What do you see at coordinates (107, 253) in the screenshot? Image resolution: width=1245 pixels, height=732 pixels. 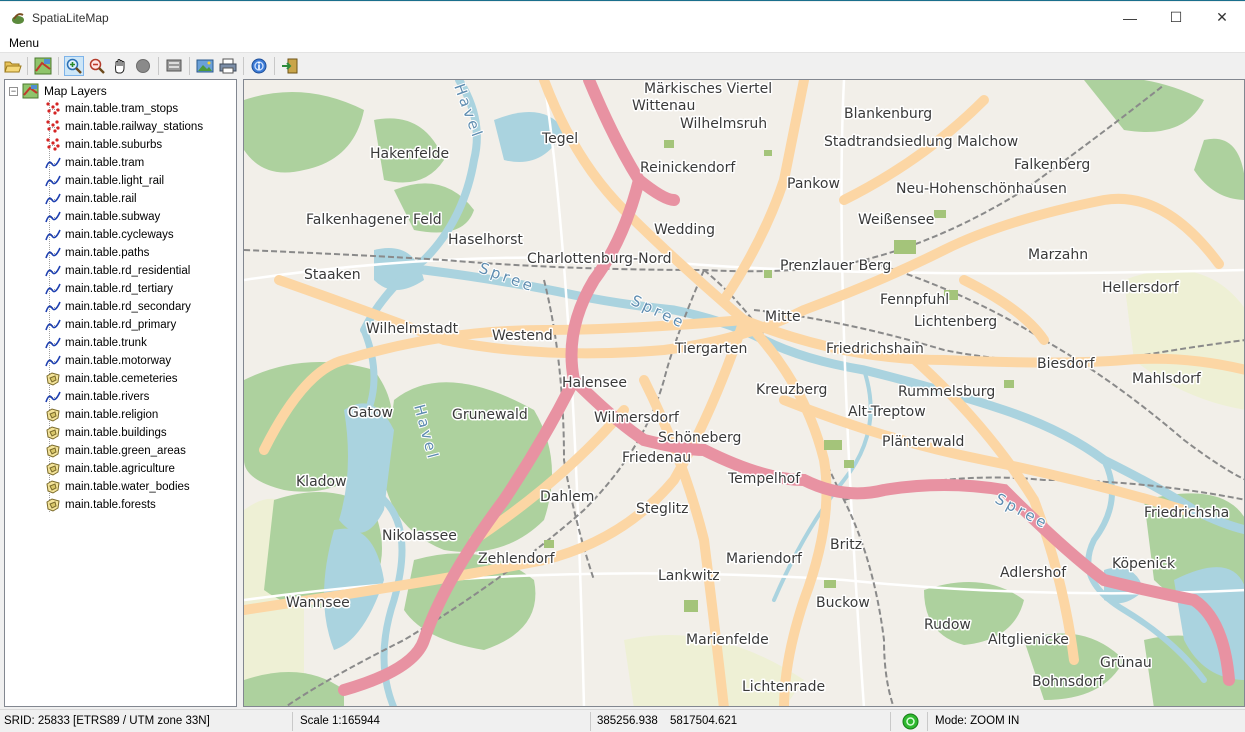 I see `tree-layer-label: main.table.paths` at bounding box center [107, 253].